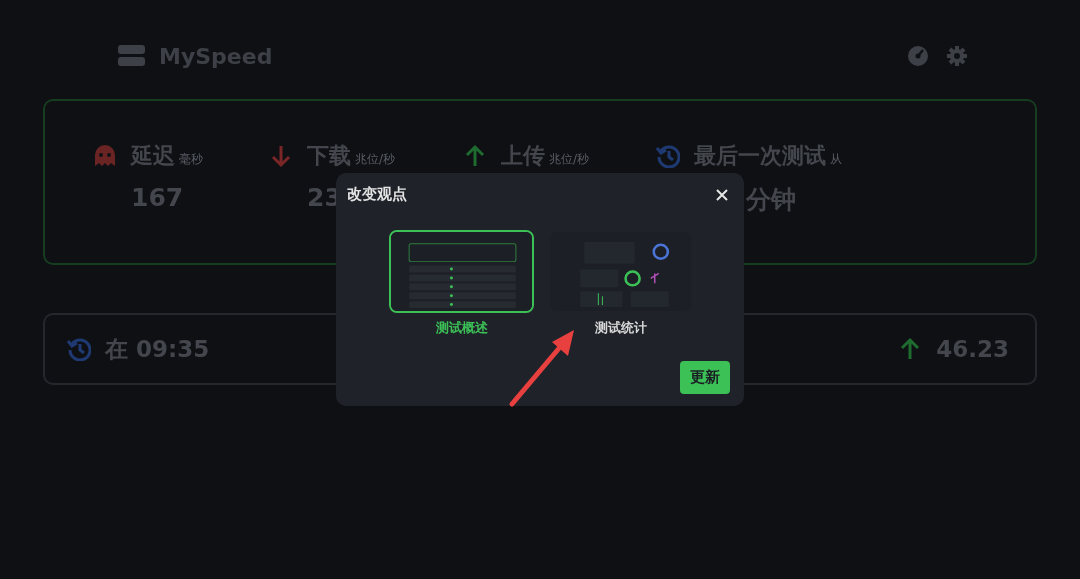  What do you see at coordinates (105, 156) in the screenshot?
I see `ghost-icon` at bounding box center [105, 156].